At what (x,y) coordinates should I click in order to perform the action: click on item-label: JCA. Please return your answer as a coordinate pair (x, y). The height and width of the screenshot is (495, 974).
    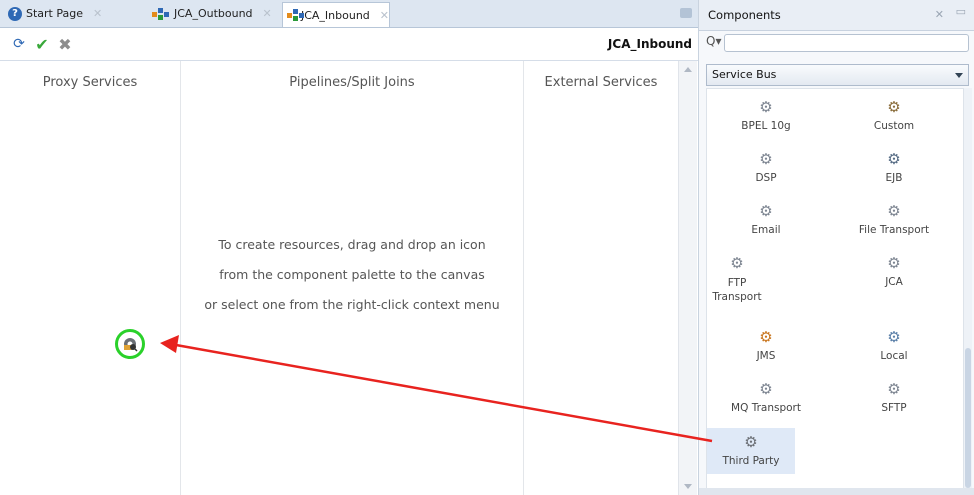
    Looking at the image, I should click on (894, 282).